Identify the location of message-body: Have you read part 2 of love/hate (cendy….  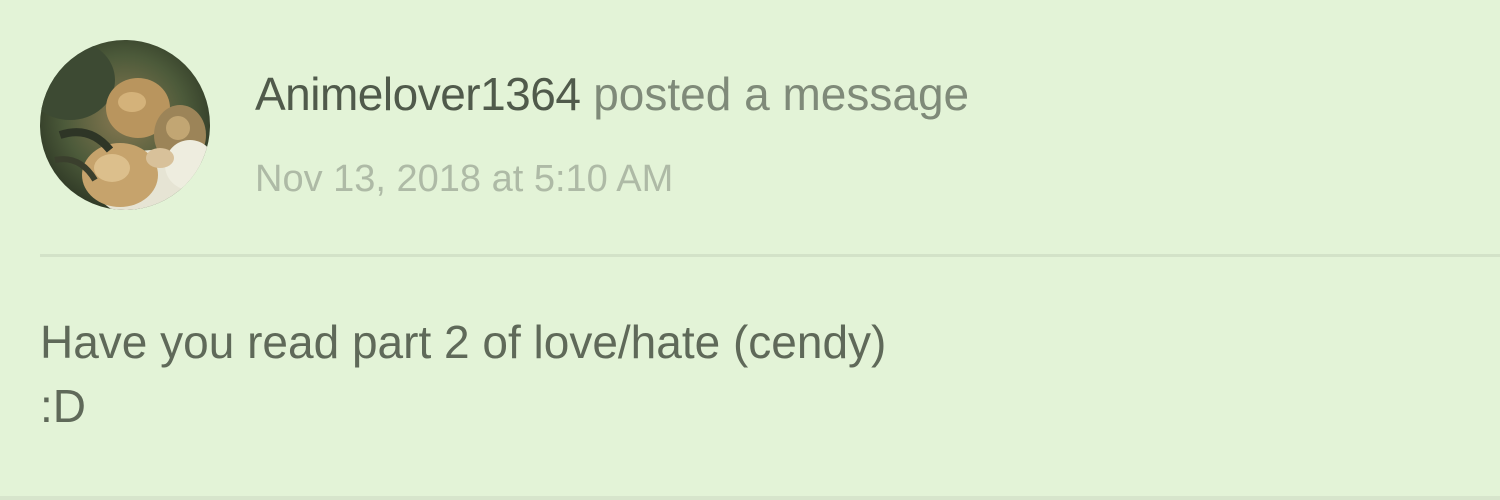
(463, 374).